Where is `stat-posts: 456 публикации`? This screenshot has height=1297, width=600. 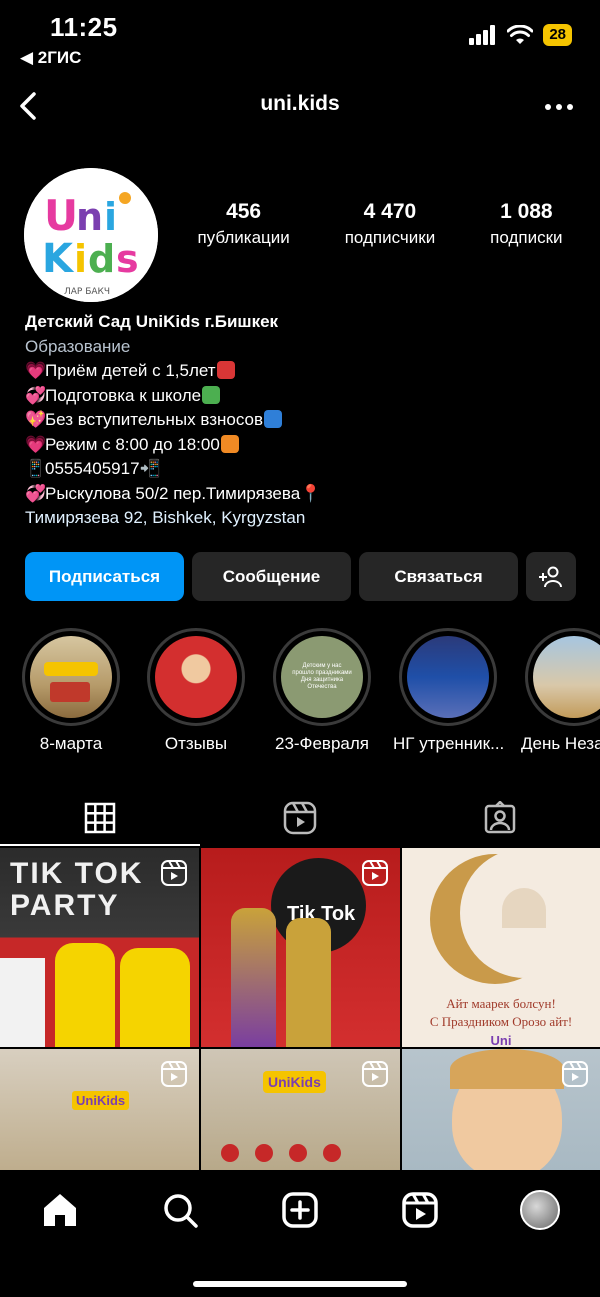
stat-posts: 456 публикации is located at coordinates (243, 224).